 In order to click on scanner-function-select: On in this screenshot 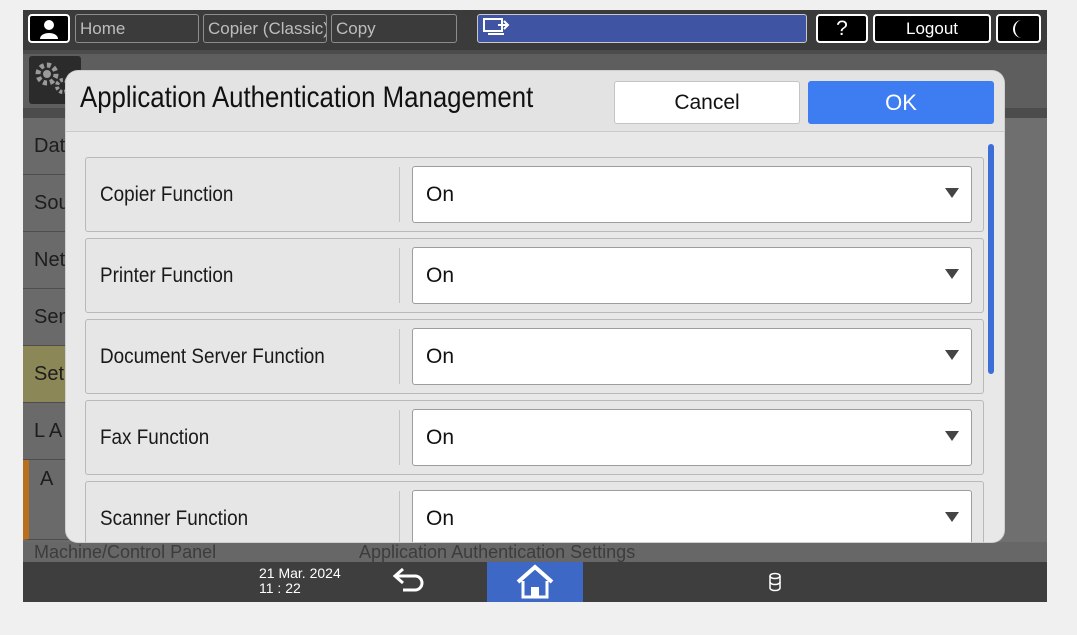, I will do `click(692, 516)`.